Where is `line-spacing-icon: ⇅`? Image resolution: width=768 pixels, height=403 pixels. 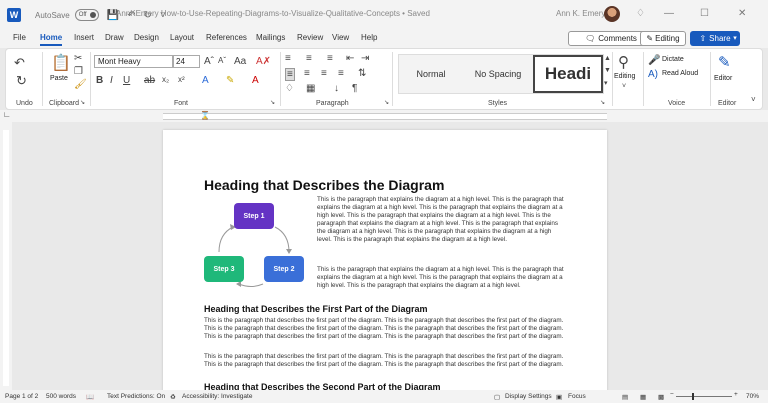 line-spacing-icon: ⇅ is located at coordinates (362, 73).